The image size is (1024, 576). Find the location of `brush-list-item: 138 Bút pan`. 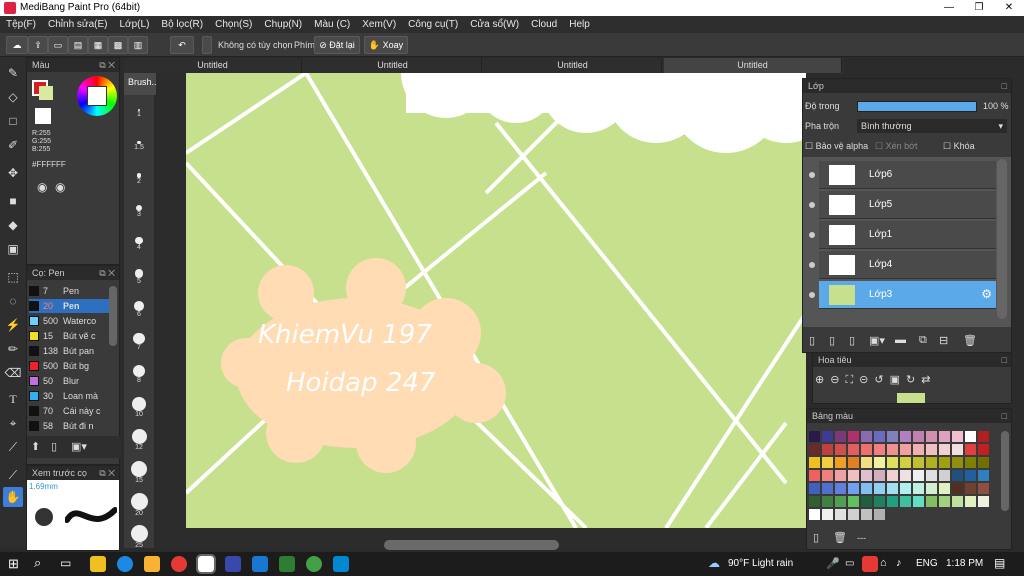

brush-list-item: 138 Bút pan is located at coordinates (69, 351).